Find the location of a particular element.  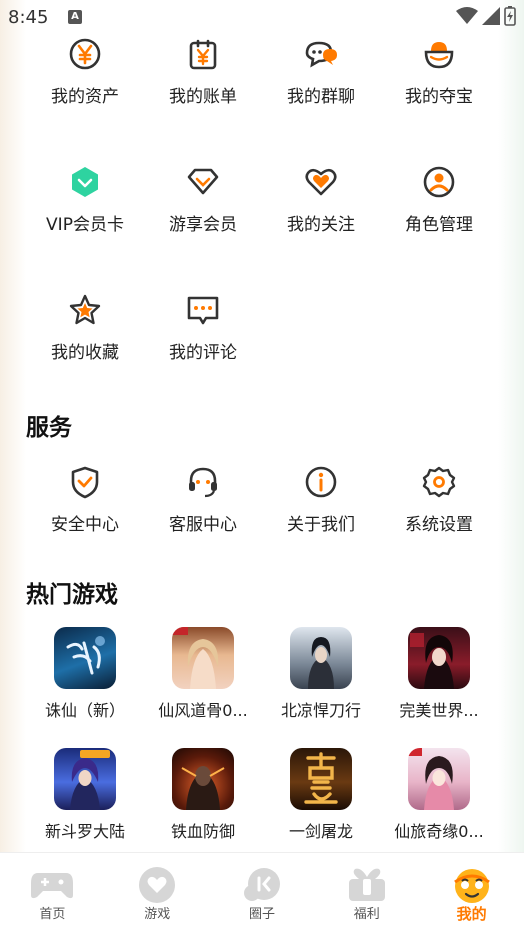

game-item: 北凉悍刀行 is located at coordinates (321, 683).